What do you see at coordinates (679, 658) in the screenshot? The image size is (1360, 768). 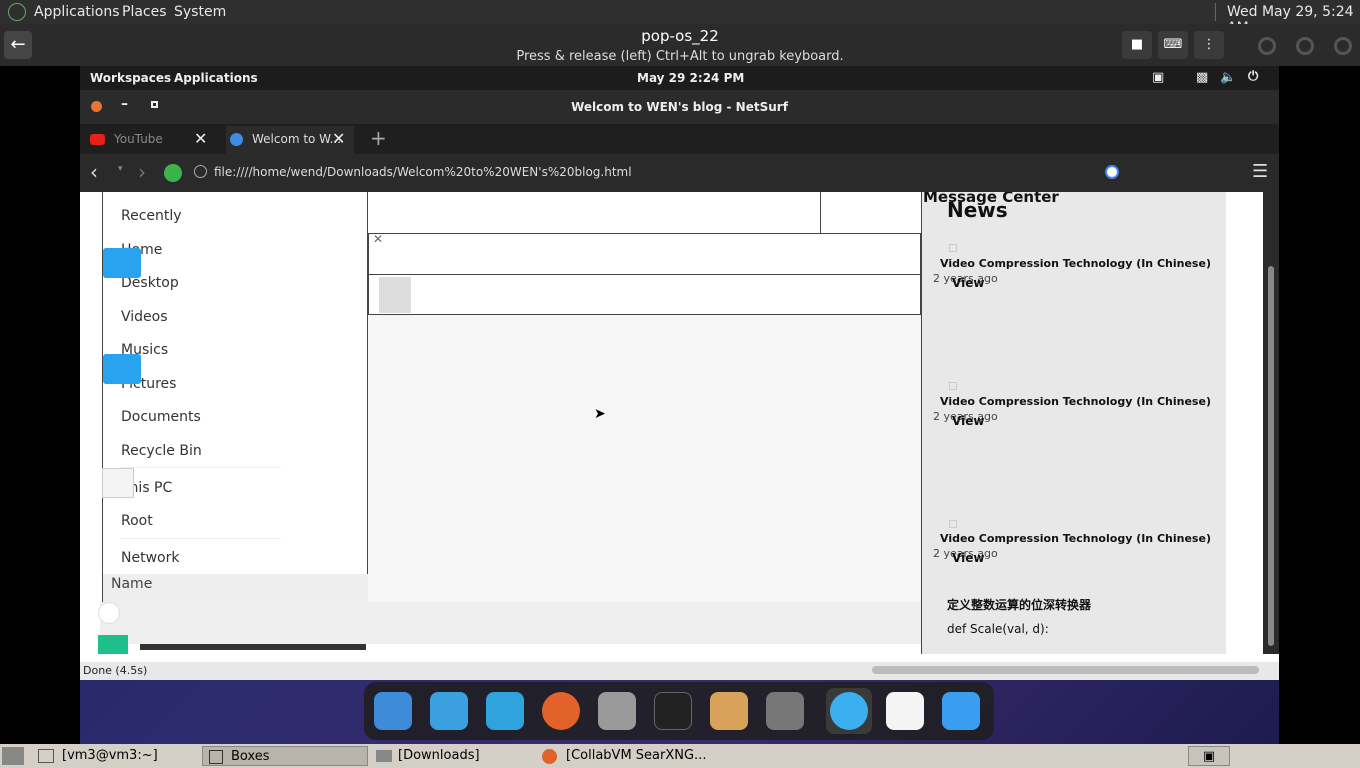 I see `content-bottom` at bounding box center [679, 658].